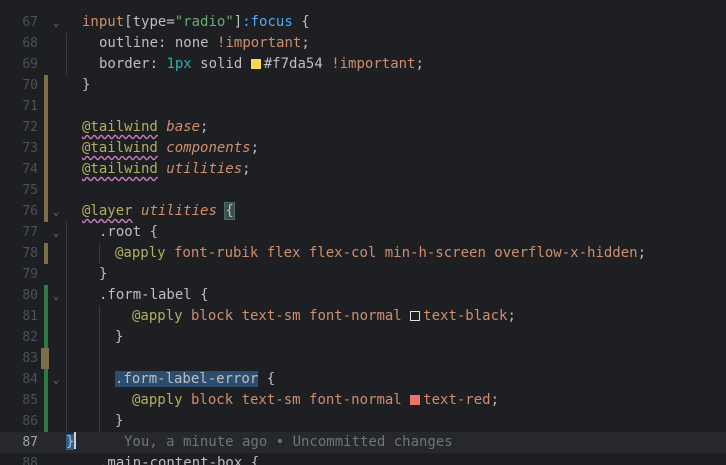 This screenshot has height=465, width=726. I want to click on value-token: : none, so click(188, 43).